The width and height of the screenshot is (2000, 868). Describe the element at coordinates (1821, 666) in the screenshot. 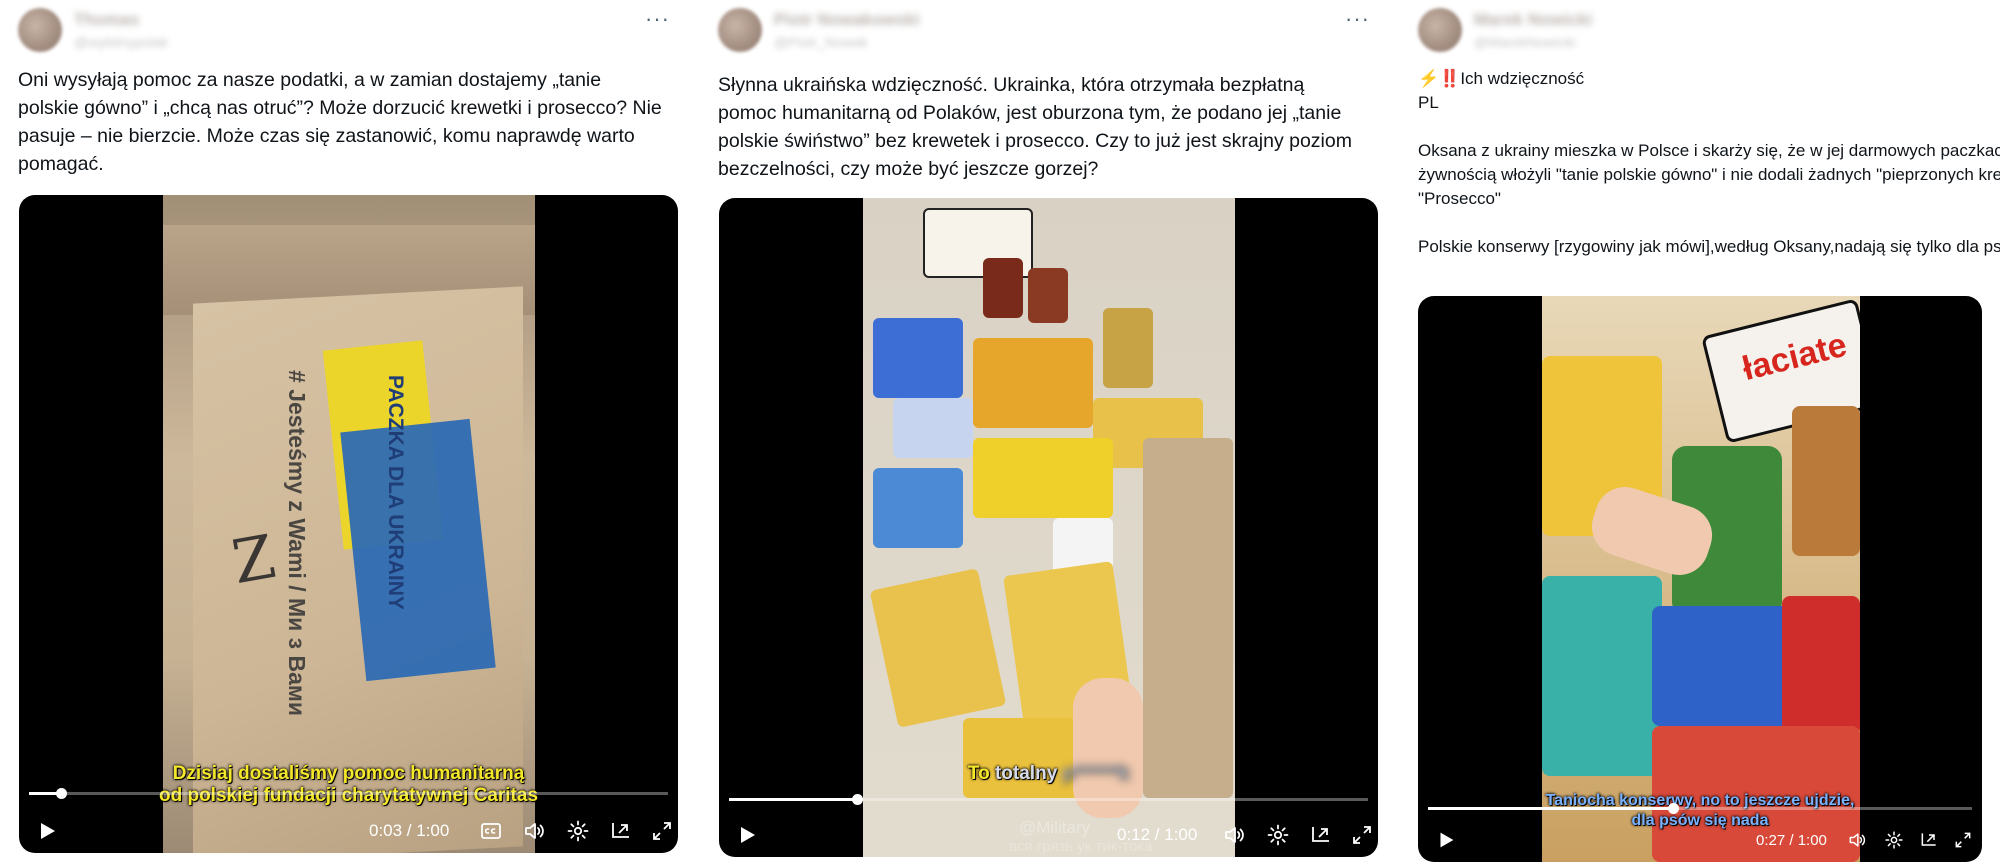

I see `red-pack` at that location.